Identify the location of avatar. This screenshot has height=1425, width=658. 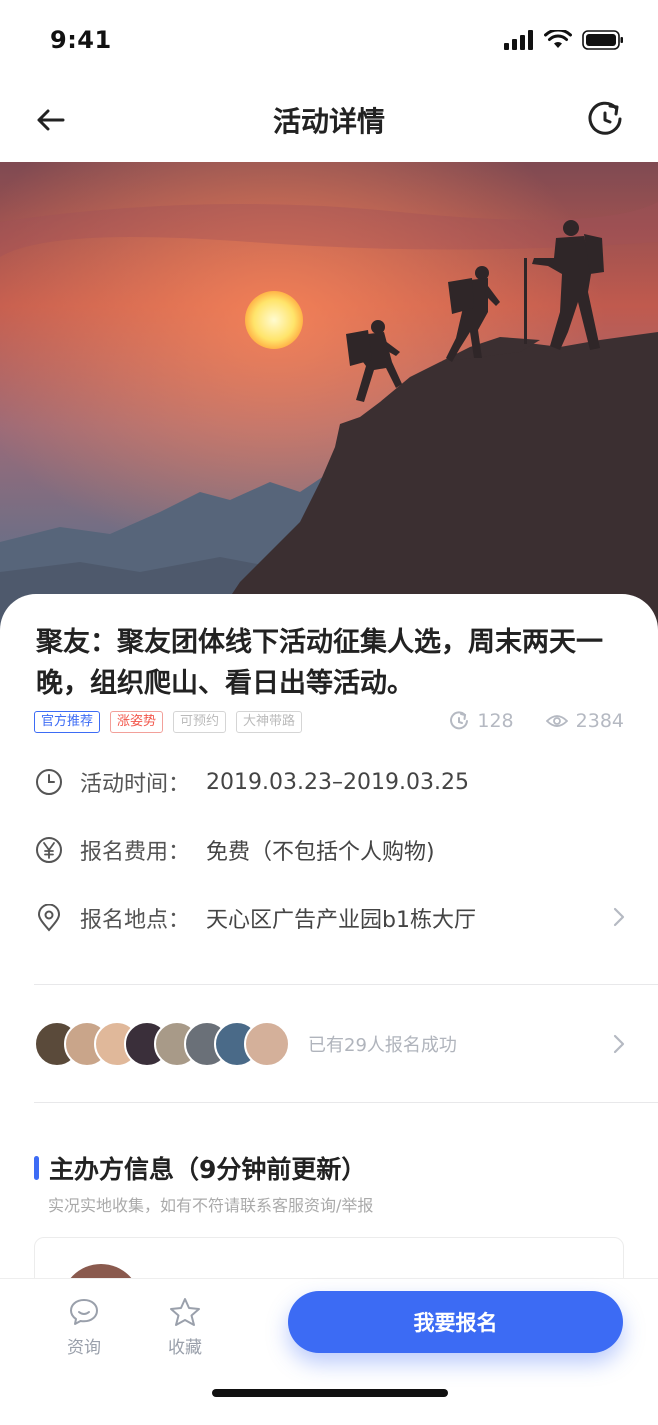
(267, 1044).